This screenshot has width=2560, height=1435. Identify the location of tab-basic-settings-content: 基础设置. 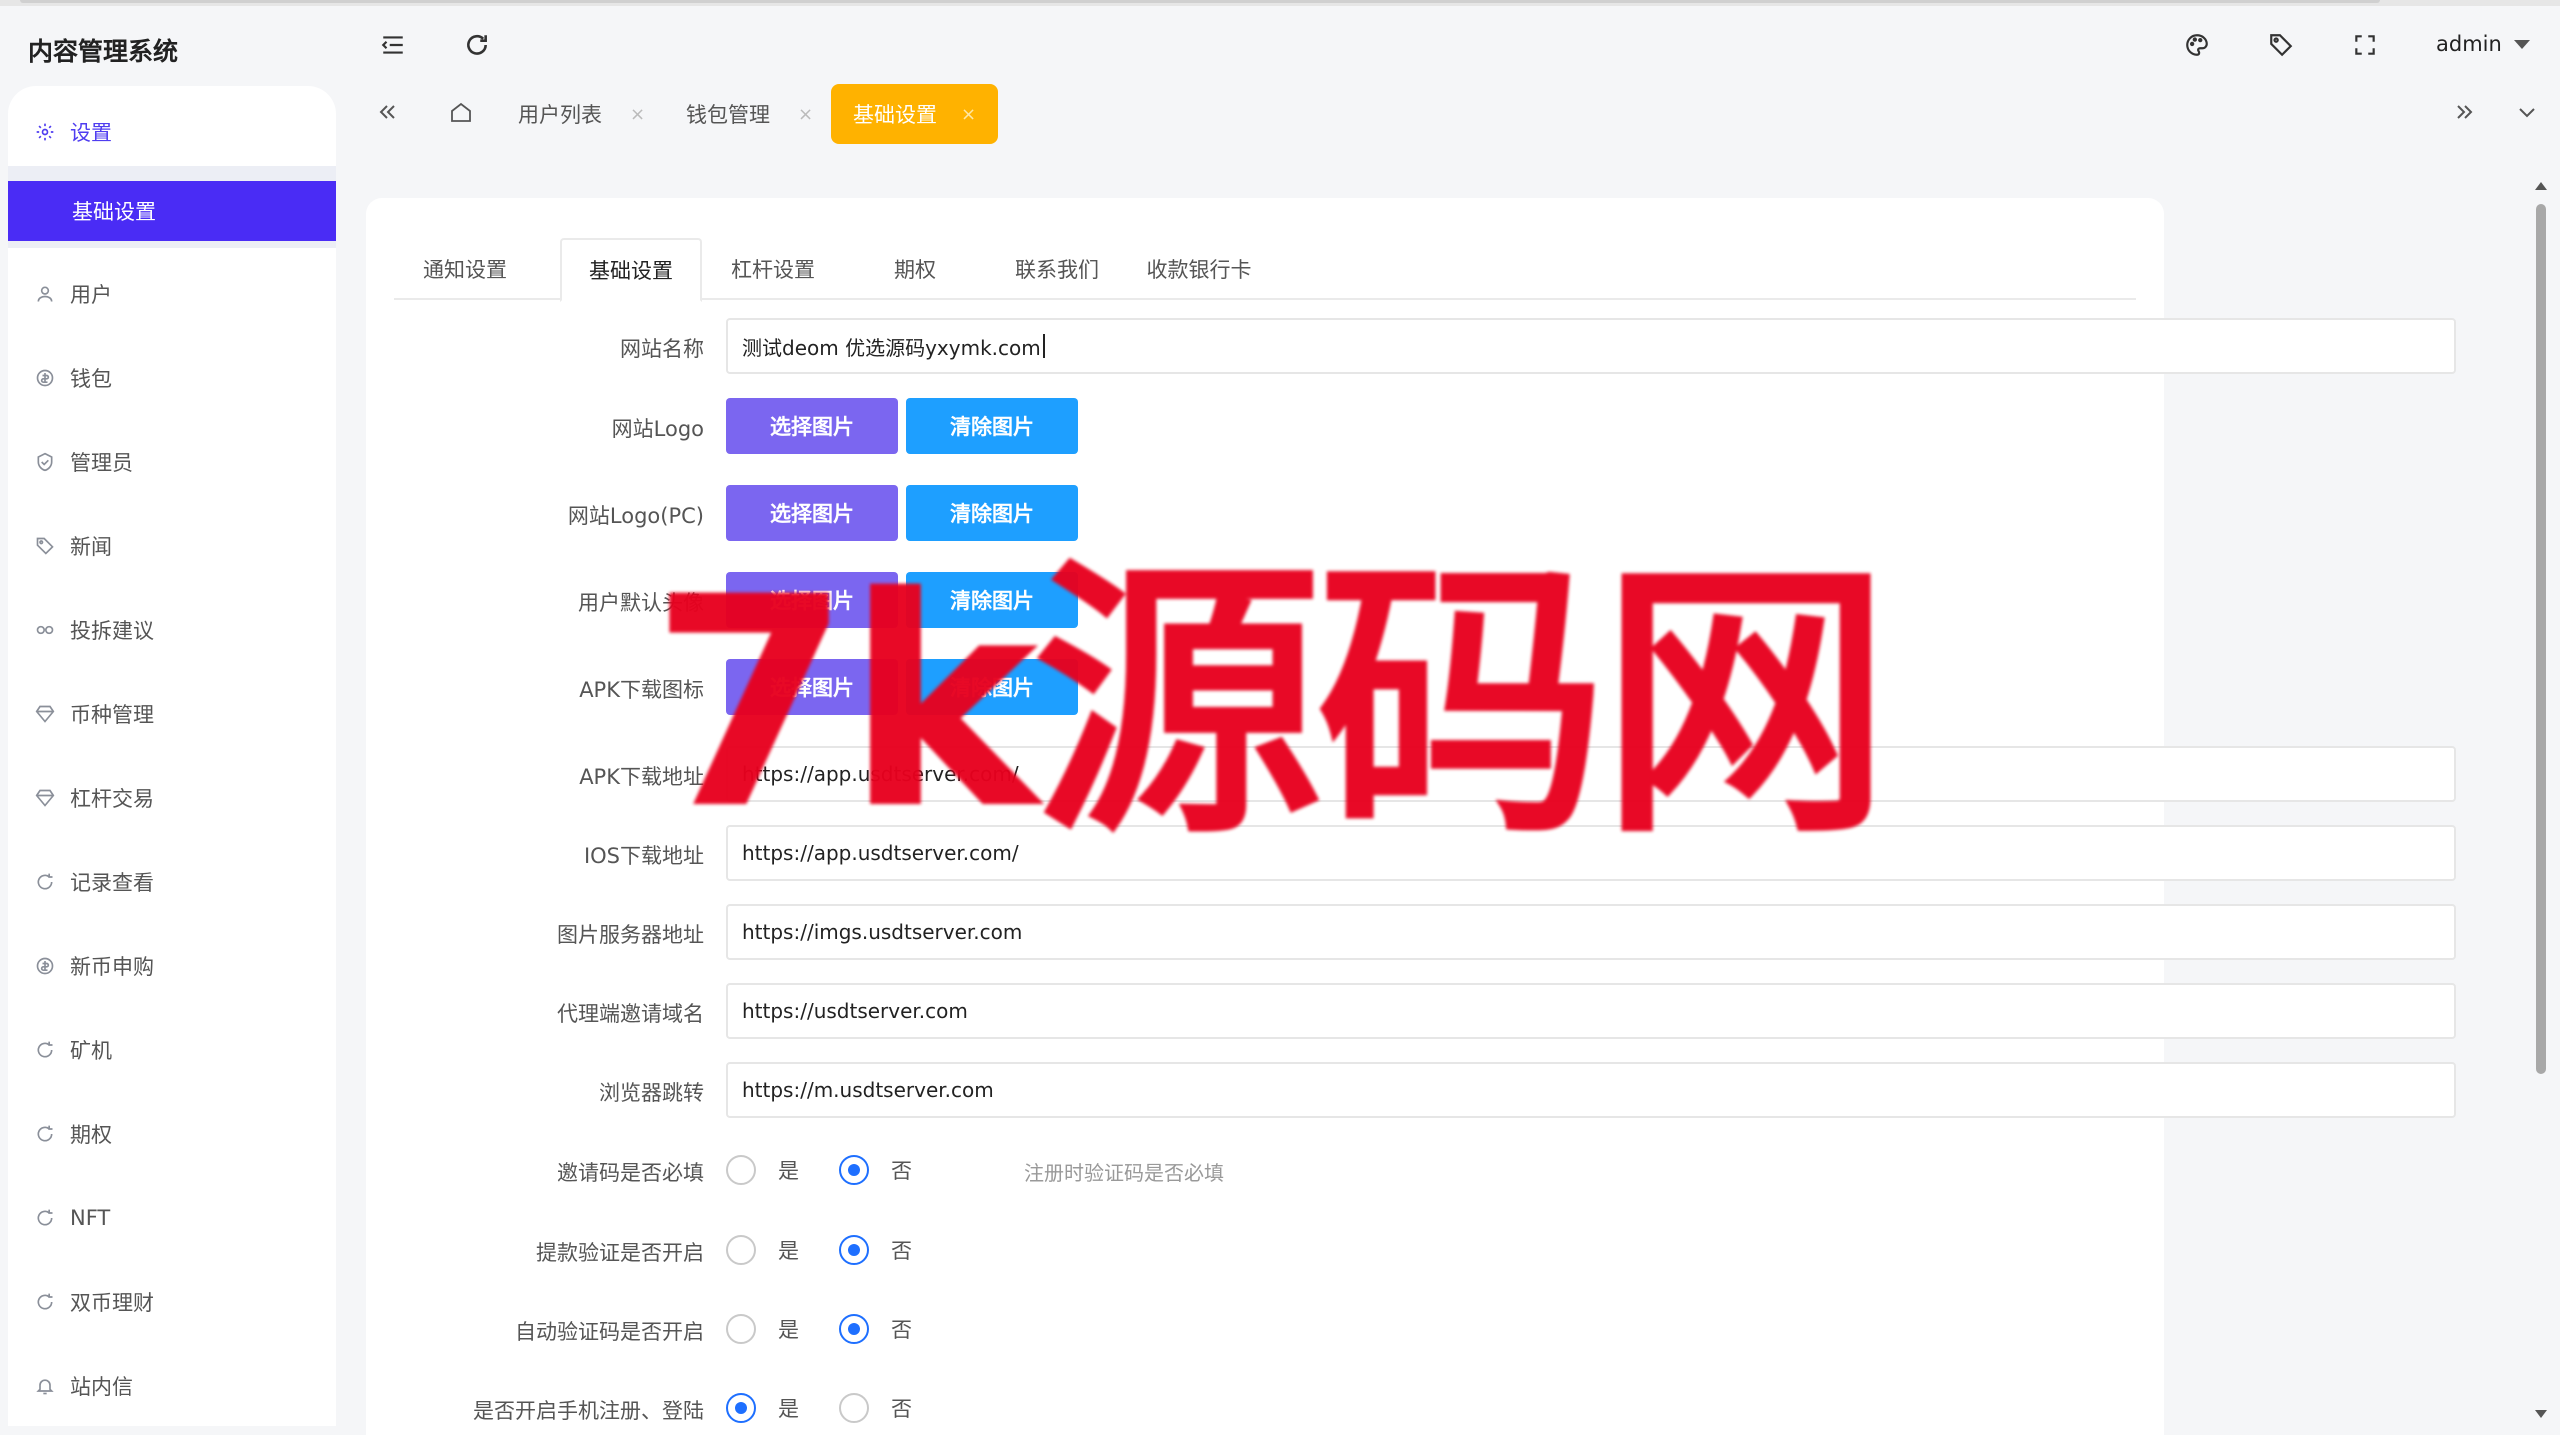
(631, 270).